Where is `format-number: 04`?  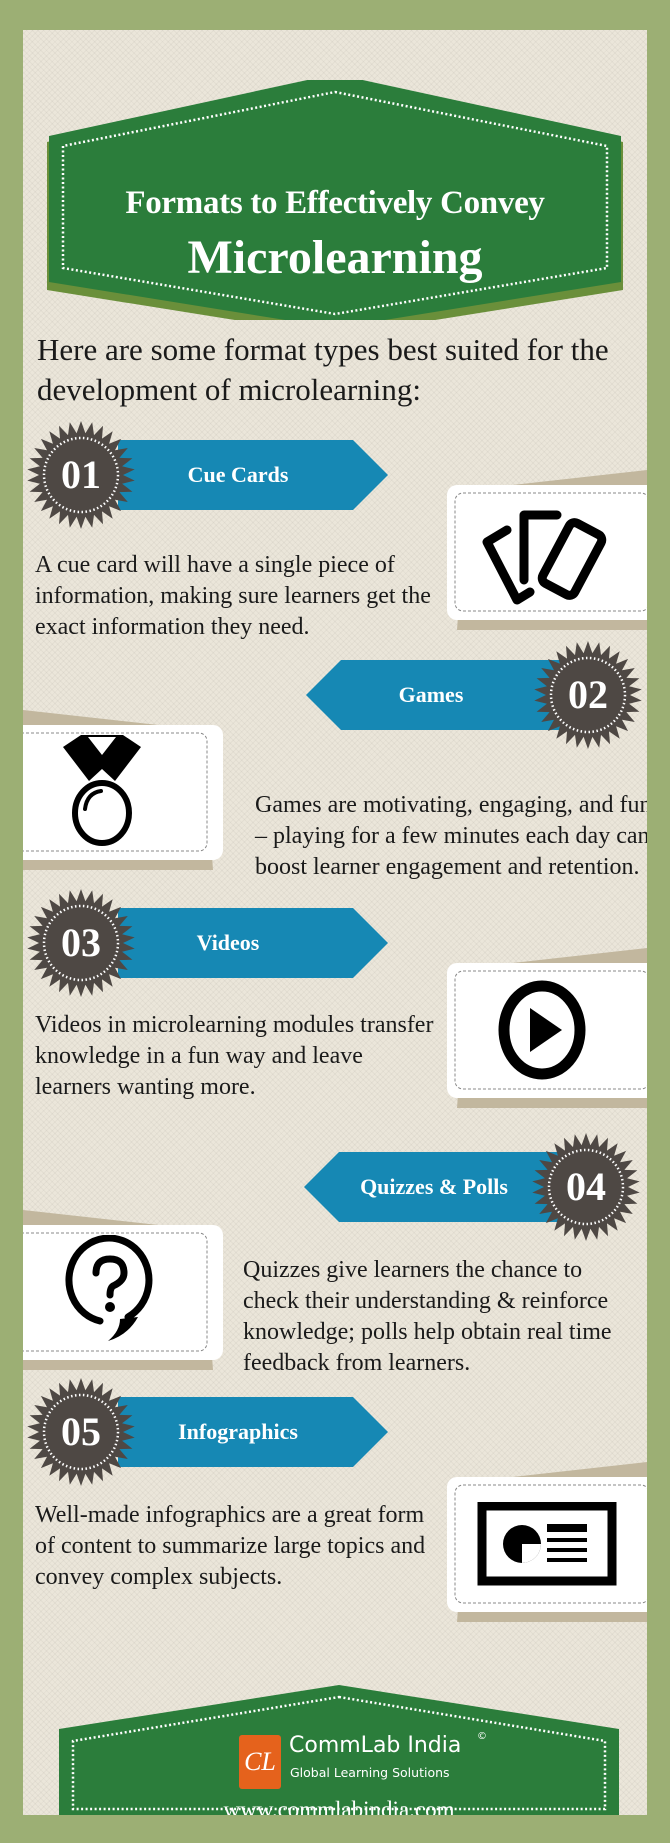 format-number: 04 is located at coordinates (586, 1186).